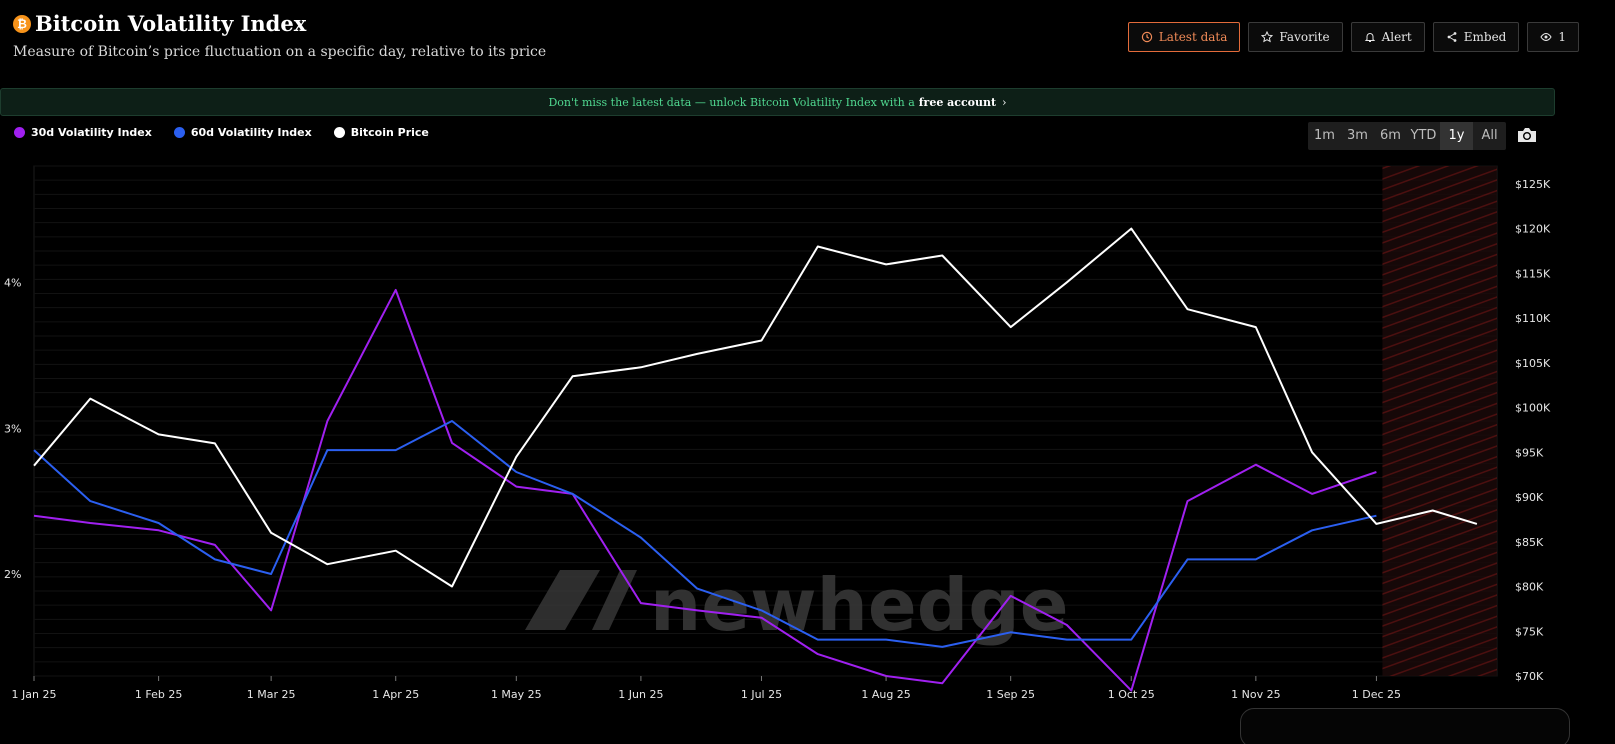 This screenshot has width=1615, height=744. Describe the element at coordinates (1357, 136) in the screenshot. I see `range-3m: 3m` at that location.